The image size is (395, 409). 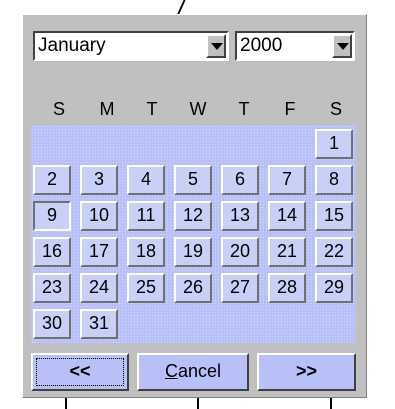 What do you see at coordinates (240, 288) in the screenshot?
I see `day-cell: 27` at bounding box center [240, 288].